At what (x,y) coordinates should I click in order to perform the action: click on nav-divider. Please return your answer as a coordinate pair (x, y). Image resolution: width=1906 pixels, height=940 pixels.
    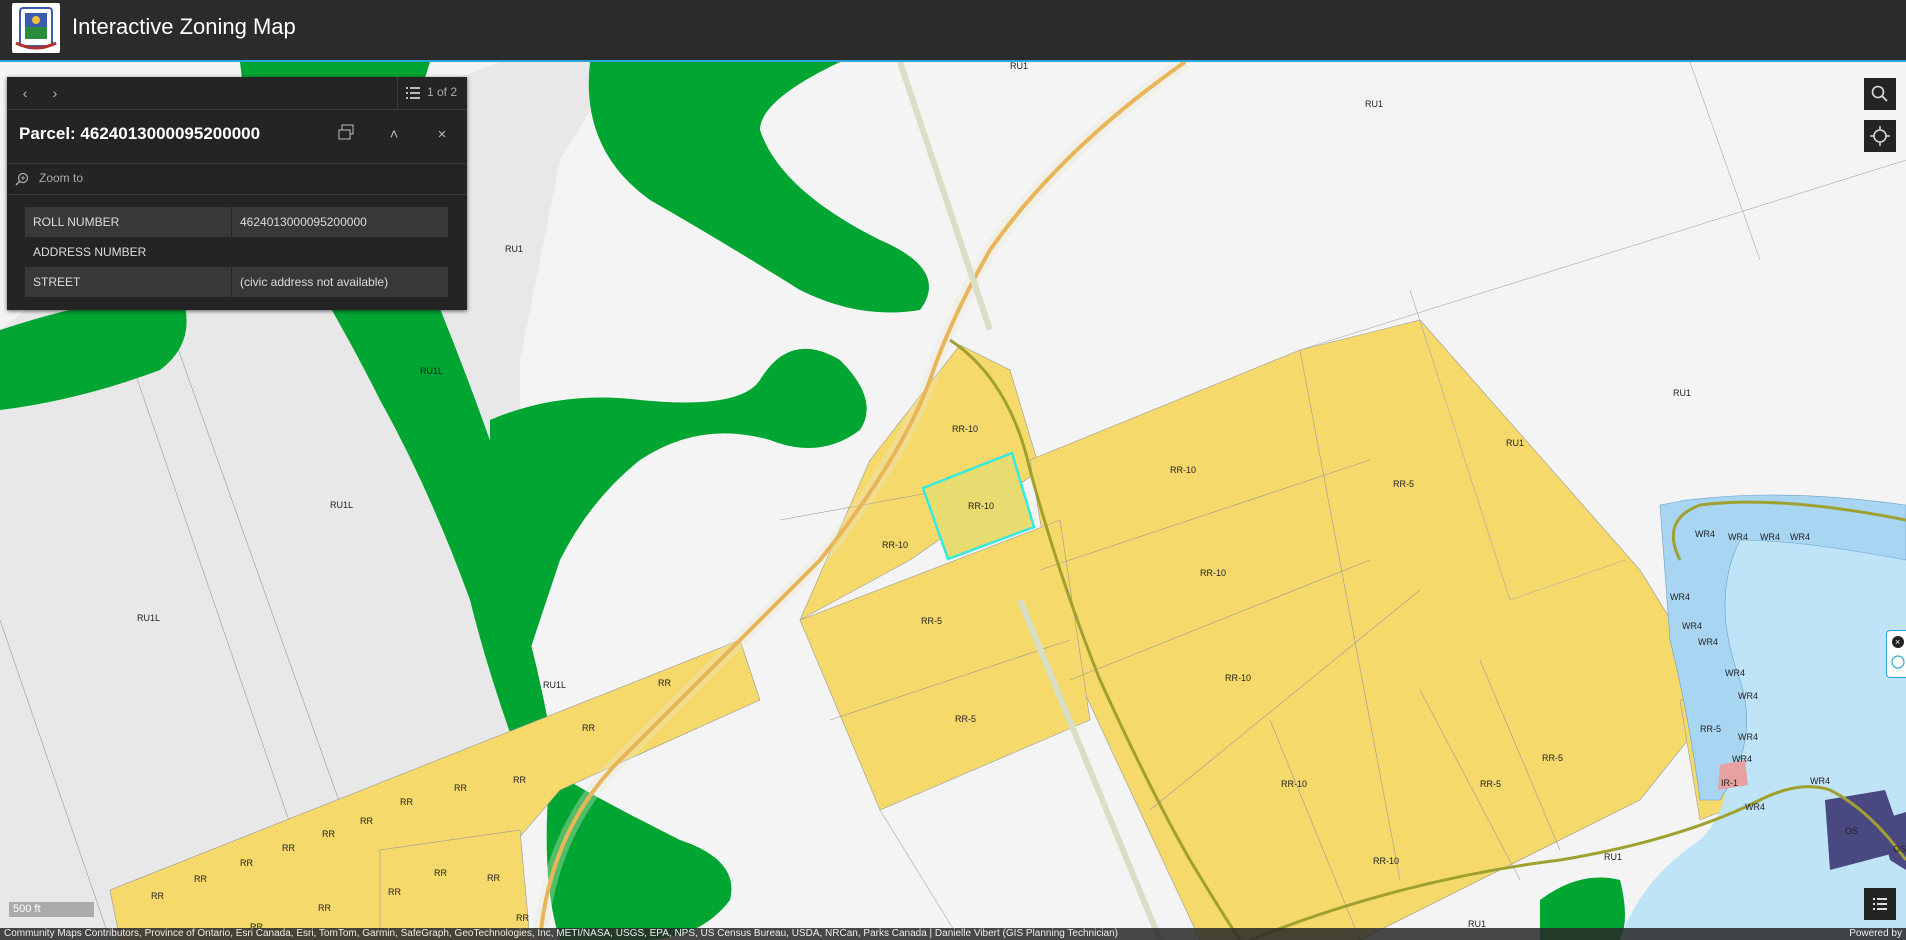
    Looking at the image, I should click on (397, 93).